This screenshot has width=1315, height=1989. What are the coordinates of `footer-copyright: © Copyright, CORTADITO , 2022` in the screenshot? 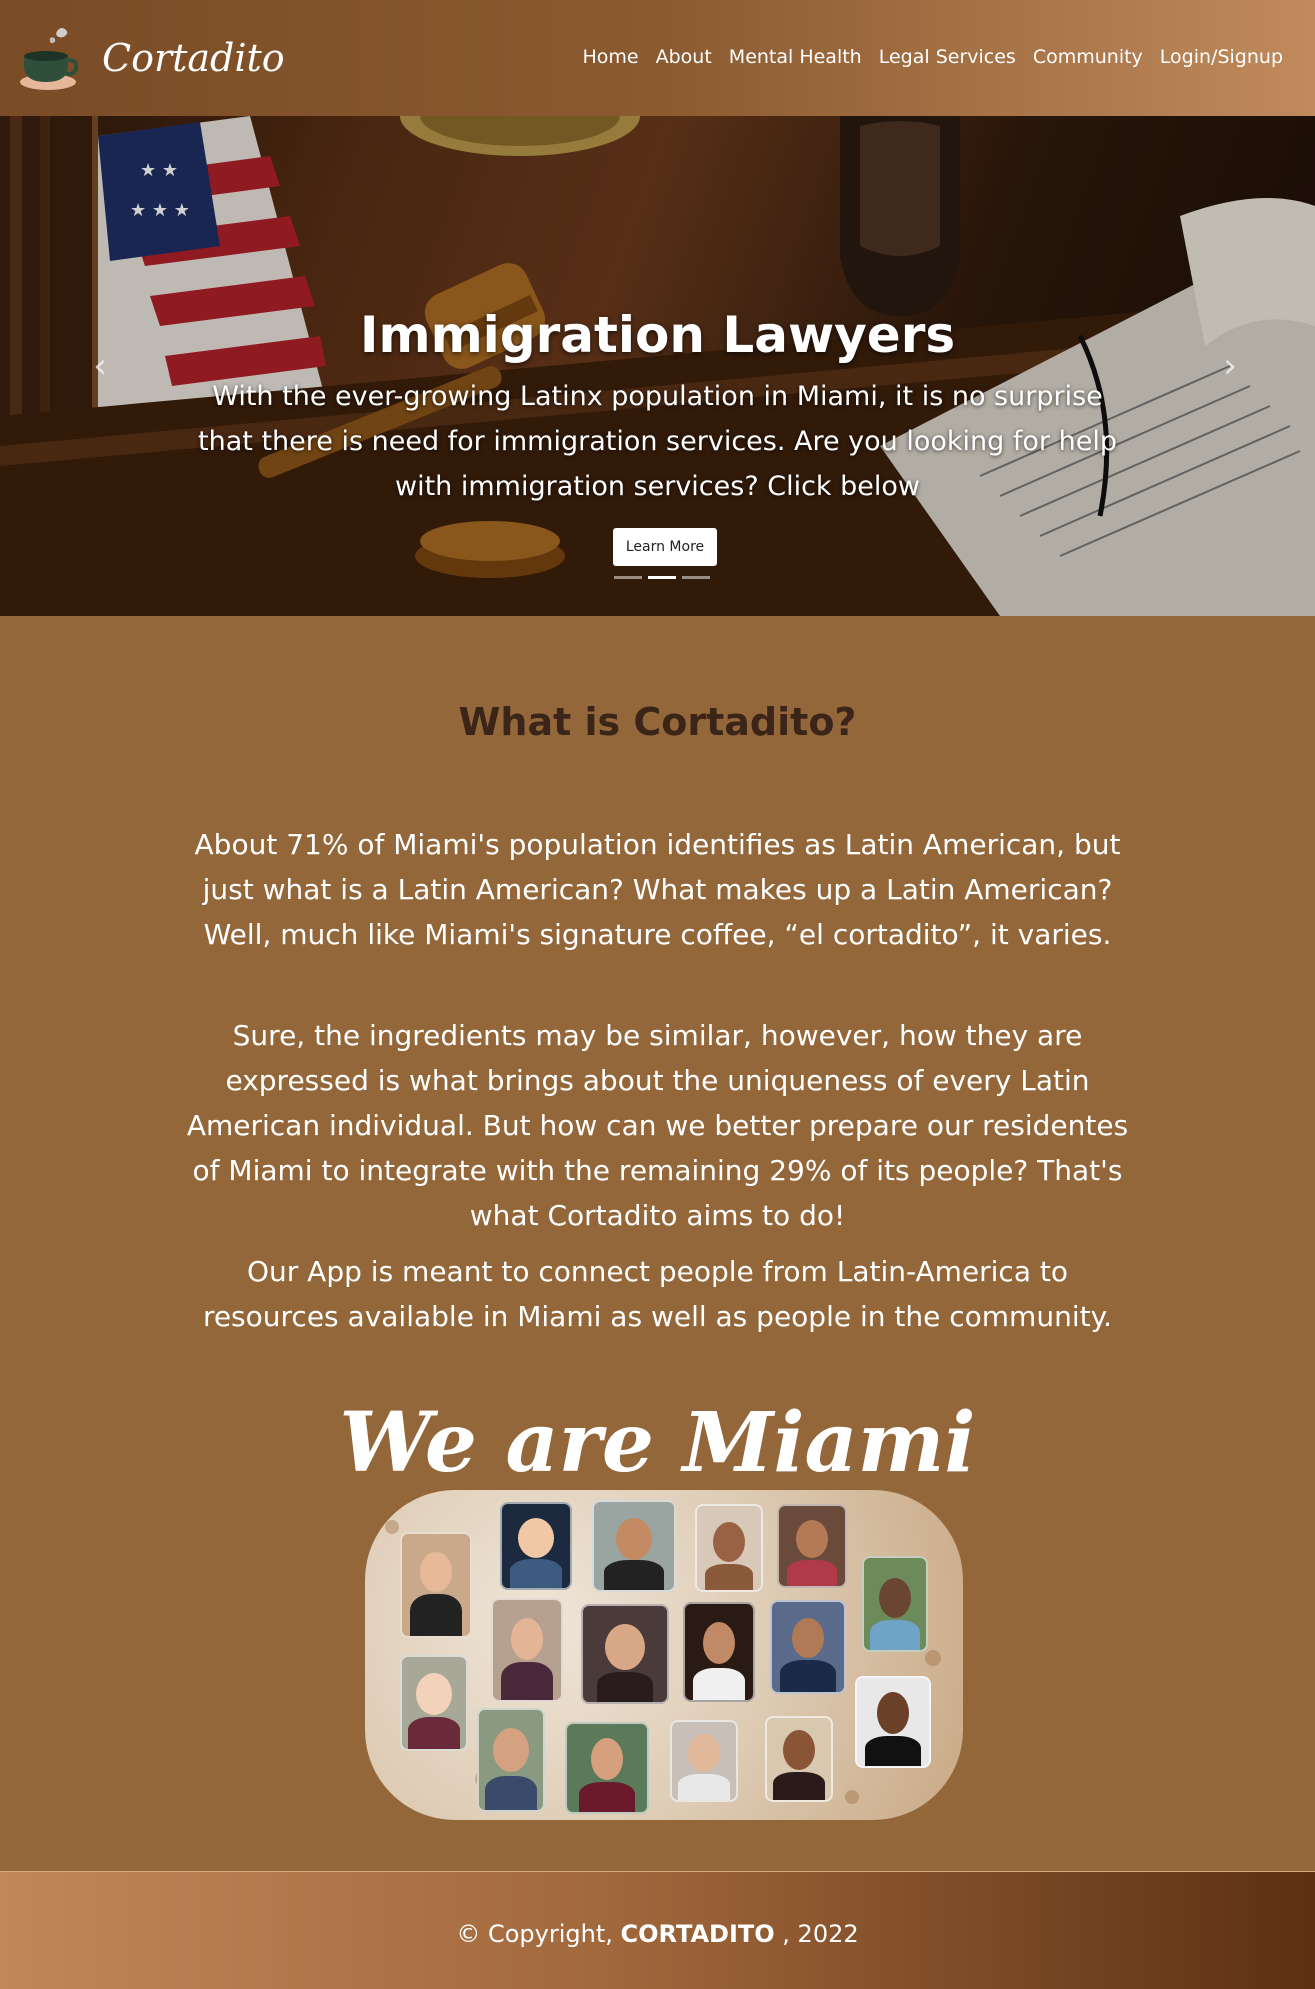 It's located at (657, 1934).